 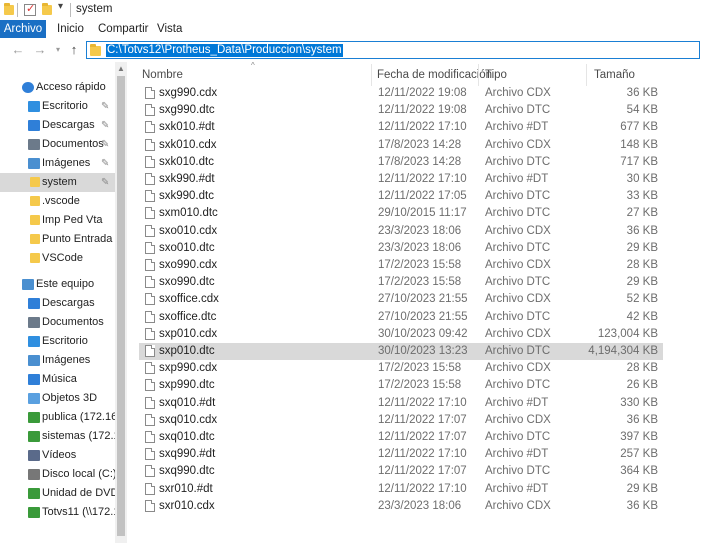 What do you see at coordinates (422, 488) in the screenshot?
I see `file-date: 12/11/2022 17:10` at bounding box center [422, 488].